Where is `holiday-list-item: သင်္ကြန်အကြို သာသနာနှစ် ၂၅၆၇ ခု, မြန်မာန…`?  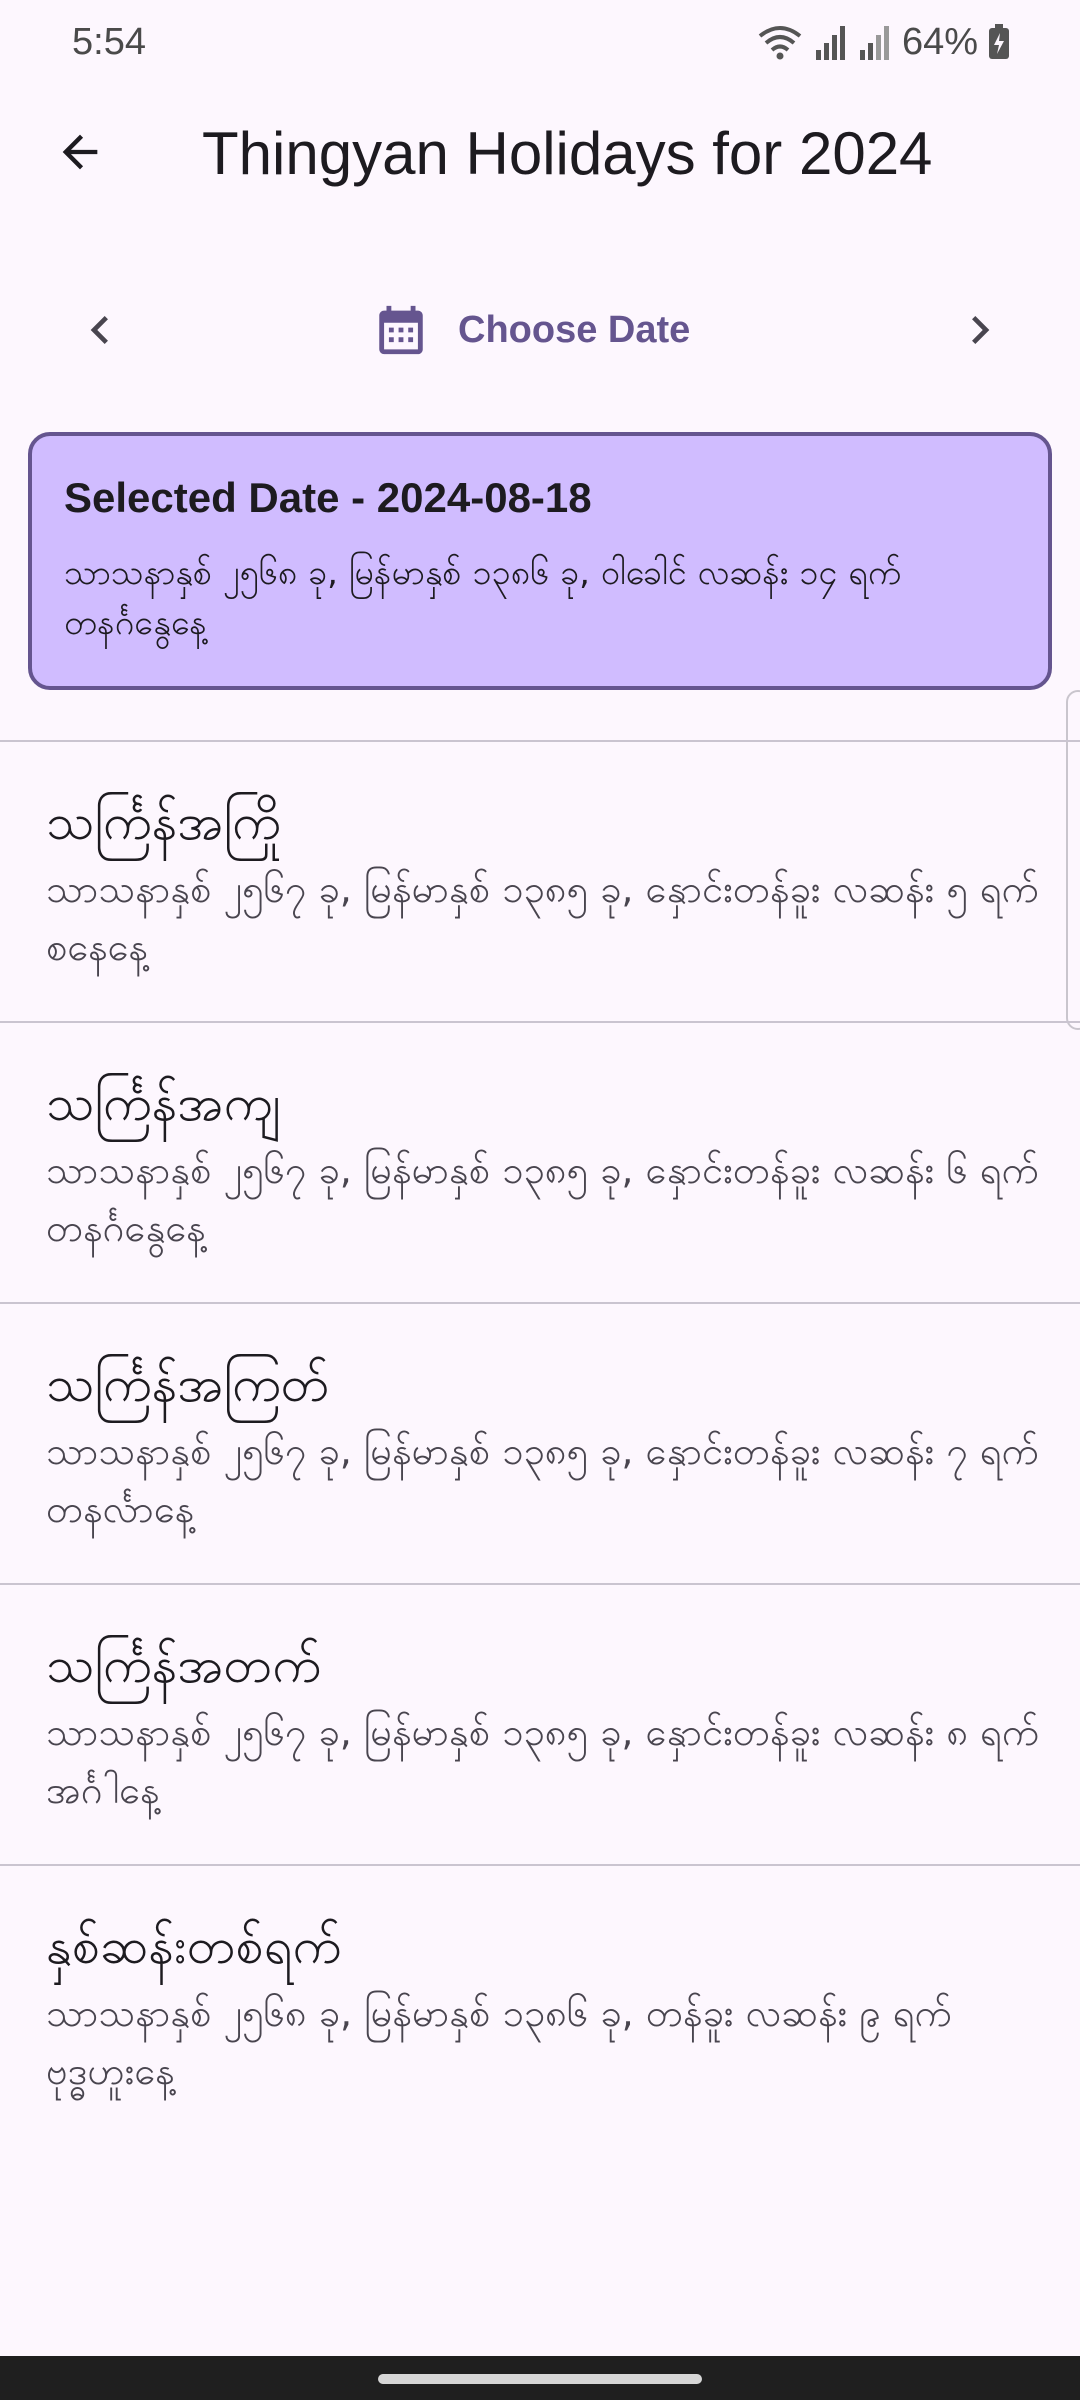
holiday-list-item: သင်္ကြန်အကြို သာသနာနှစ် ၂၅၆၇ ခု, မြန်မာန… is located at coordinates (540, 880).